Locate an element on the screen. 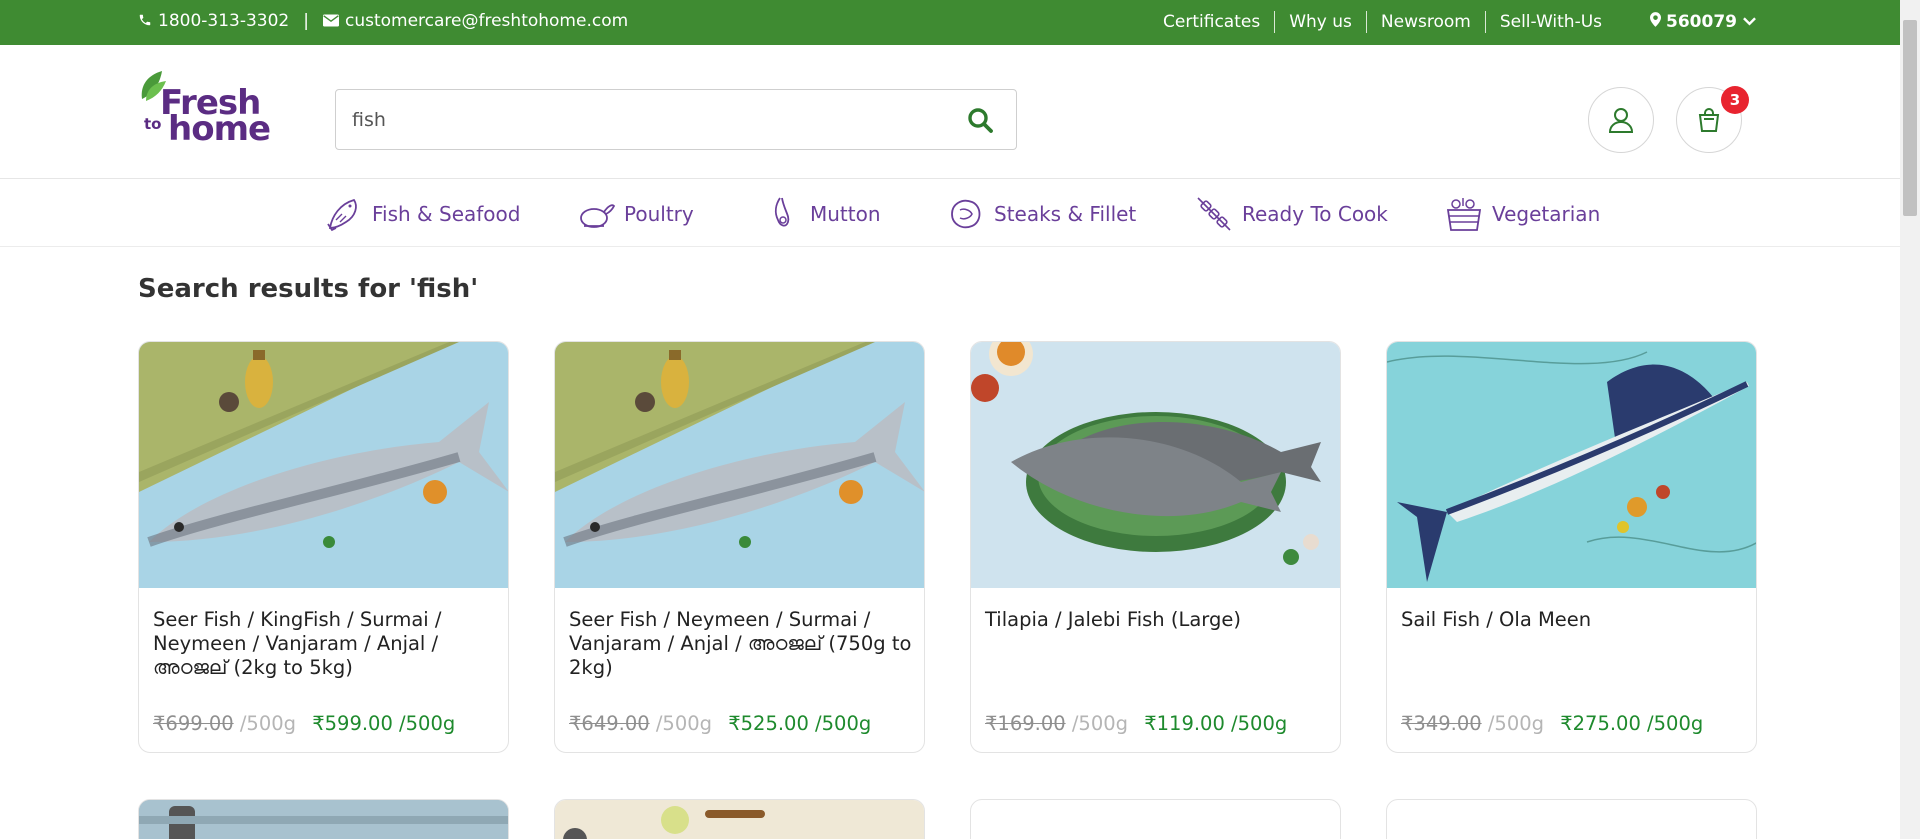 This screenshot has height=839, width=1920. pincode-selector: 560079 is located at coordinates (1703, 22).